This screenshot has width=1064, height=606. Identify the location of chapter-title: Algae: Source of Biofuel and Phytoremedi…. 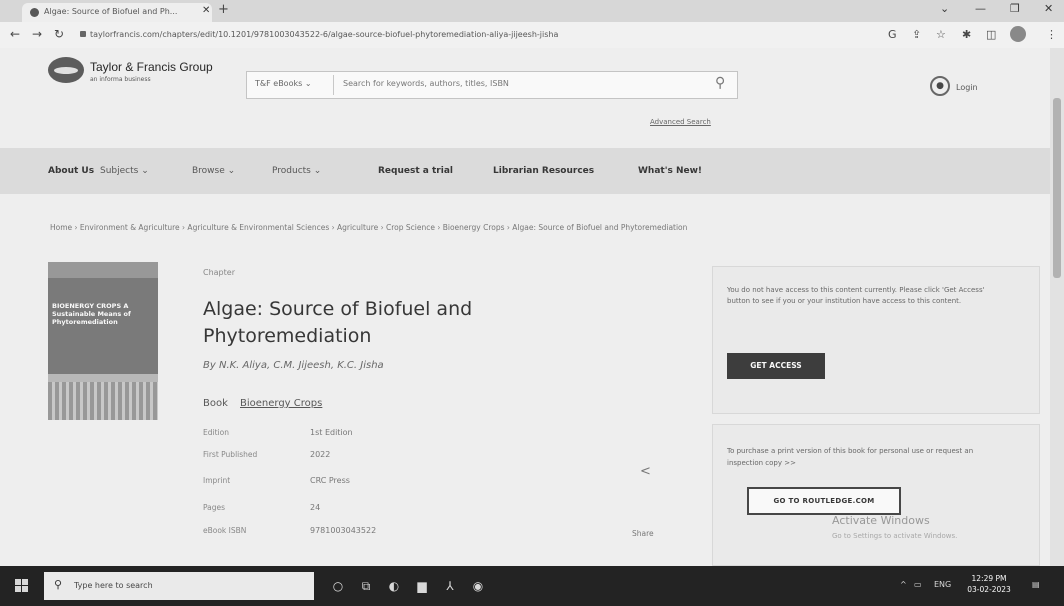
(338, 322).